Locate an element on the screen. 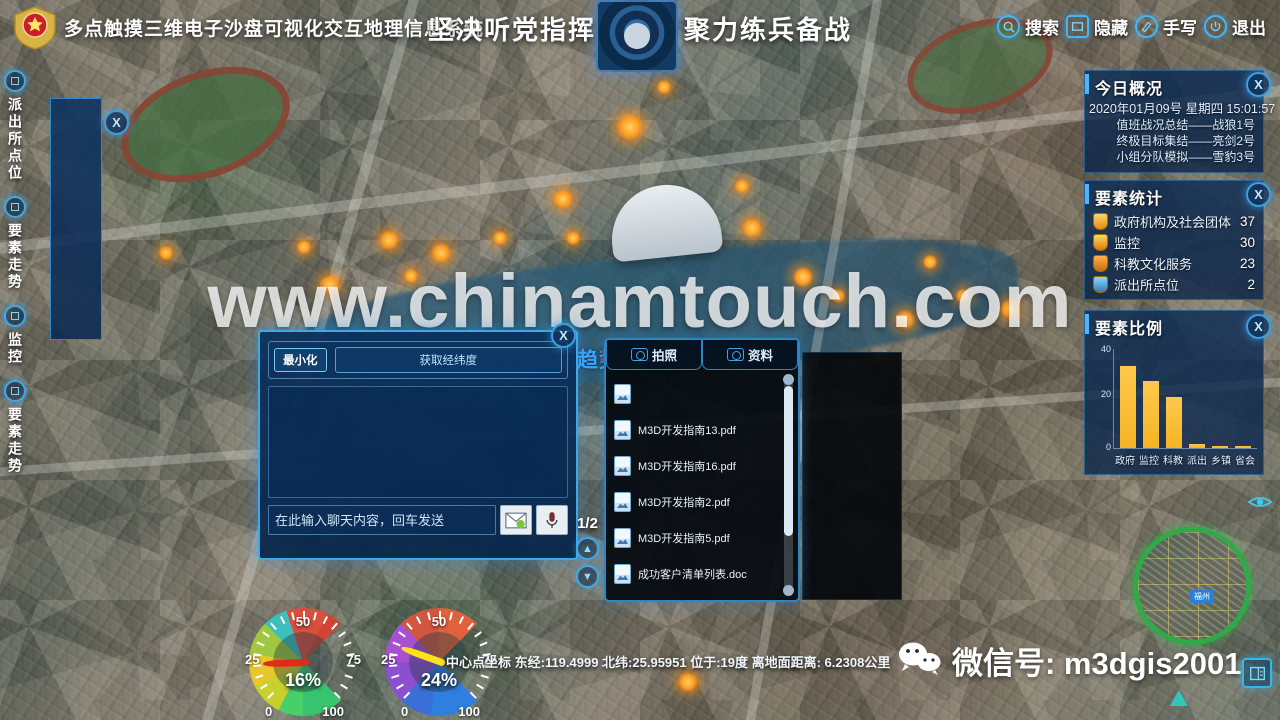  stat-value: 30 is located at coordinates (1247, 242).